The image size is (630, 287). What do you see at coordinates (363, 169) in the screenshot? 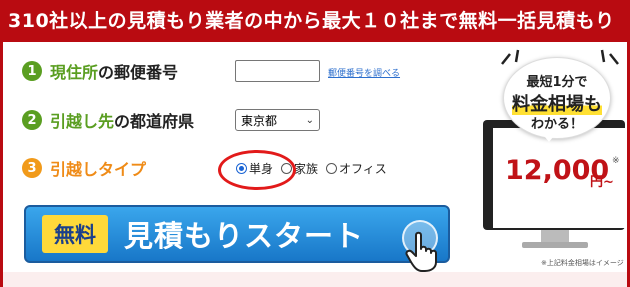
I see `radio-label: オフィス` at bounding box center [363, 169].